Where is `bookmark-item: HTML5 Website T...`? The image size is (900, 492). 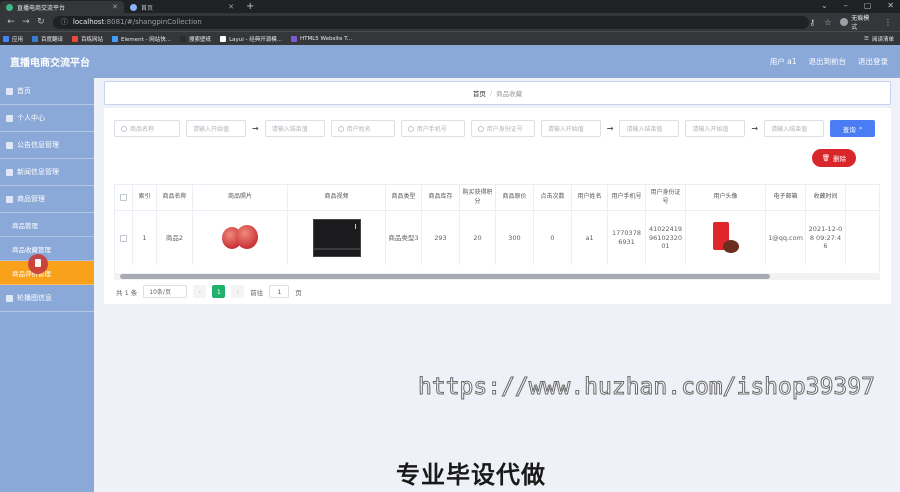 bookmark-item: HTML5 Website T... is located at coordinates (321, 38).